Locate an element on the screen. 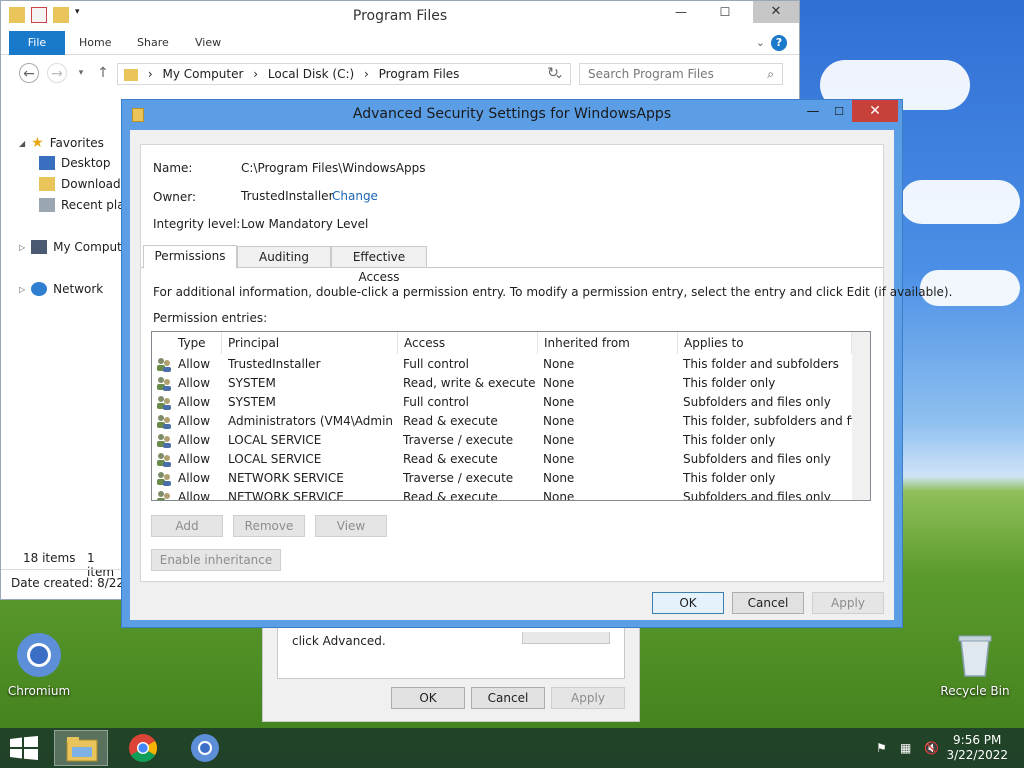 The height and width of the screenshot is (768, 1024). view-button: View is located at coordinates (351, 526).